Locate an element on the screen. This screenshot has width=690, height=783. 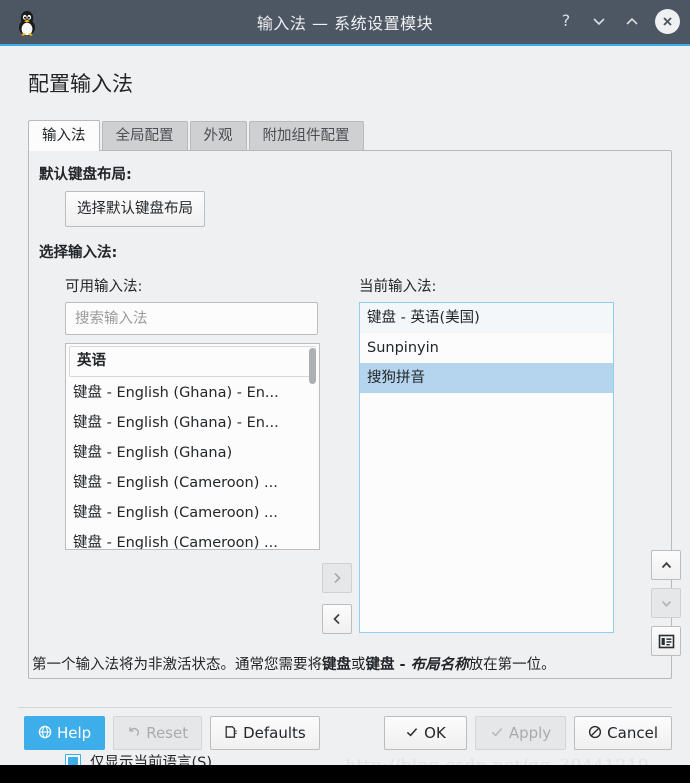
list-item: 键盘 - English (Ghana) is located at coordinates (192, 453).